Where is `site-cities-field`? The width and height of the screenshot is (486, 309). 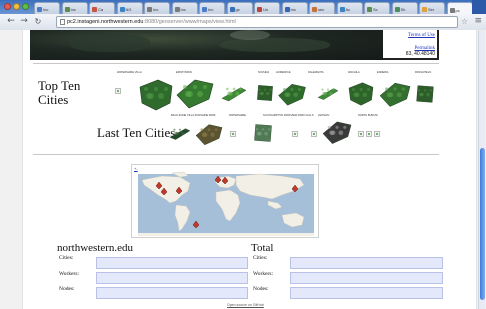
site-cities-field is located at coordinates (172, 263).